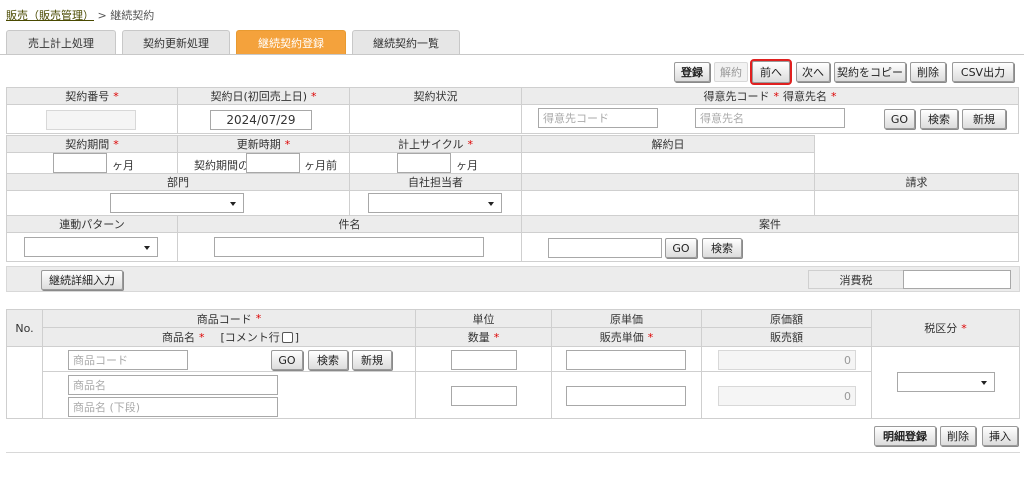 The height and width of the screenshot is (482, 1024). Describe the element at coordinates (770, 96) in the screenshot. I see `customer-header: 得意先コード * 得意先名 *` at that location.